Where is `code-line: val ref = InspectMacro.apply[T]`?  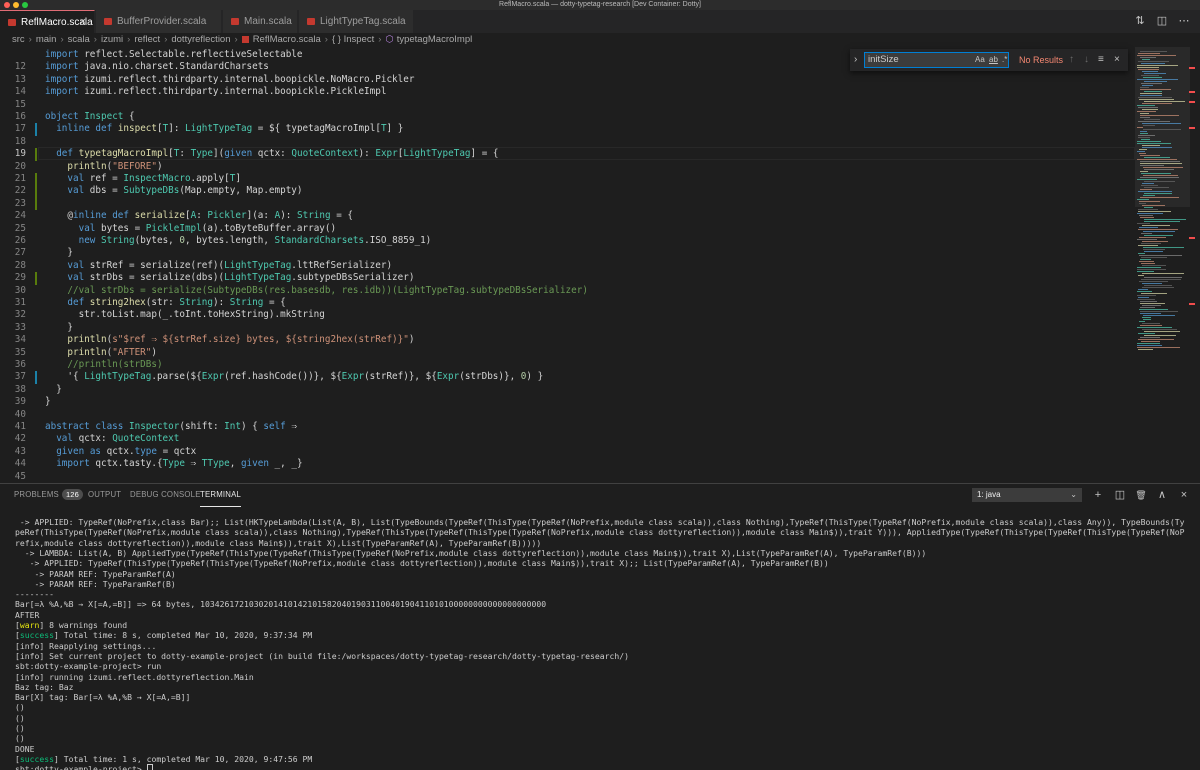 code-line: val ref = InspectMacro.apply[T] is located at coordinates (143, 178).